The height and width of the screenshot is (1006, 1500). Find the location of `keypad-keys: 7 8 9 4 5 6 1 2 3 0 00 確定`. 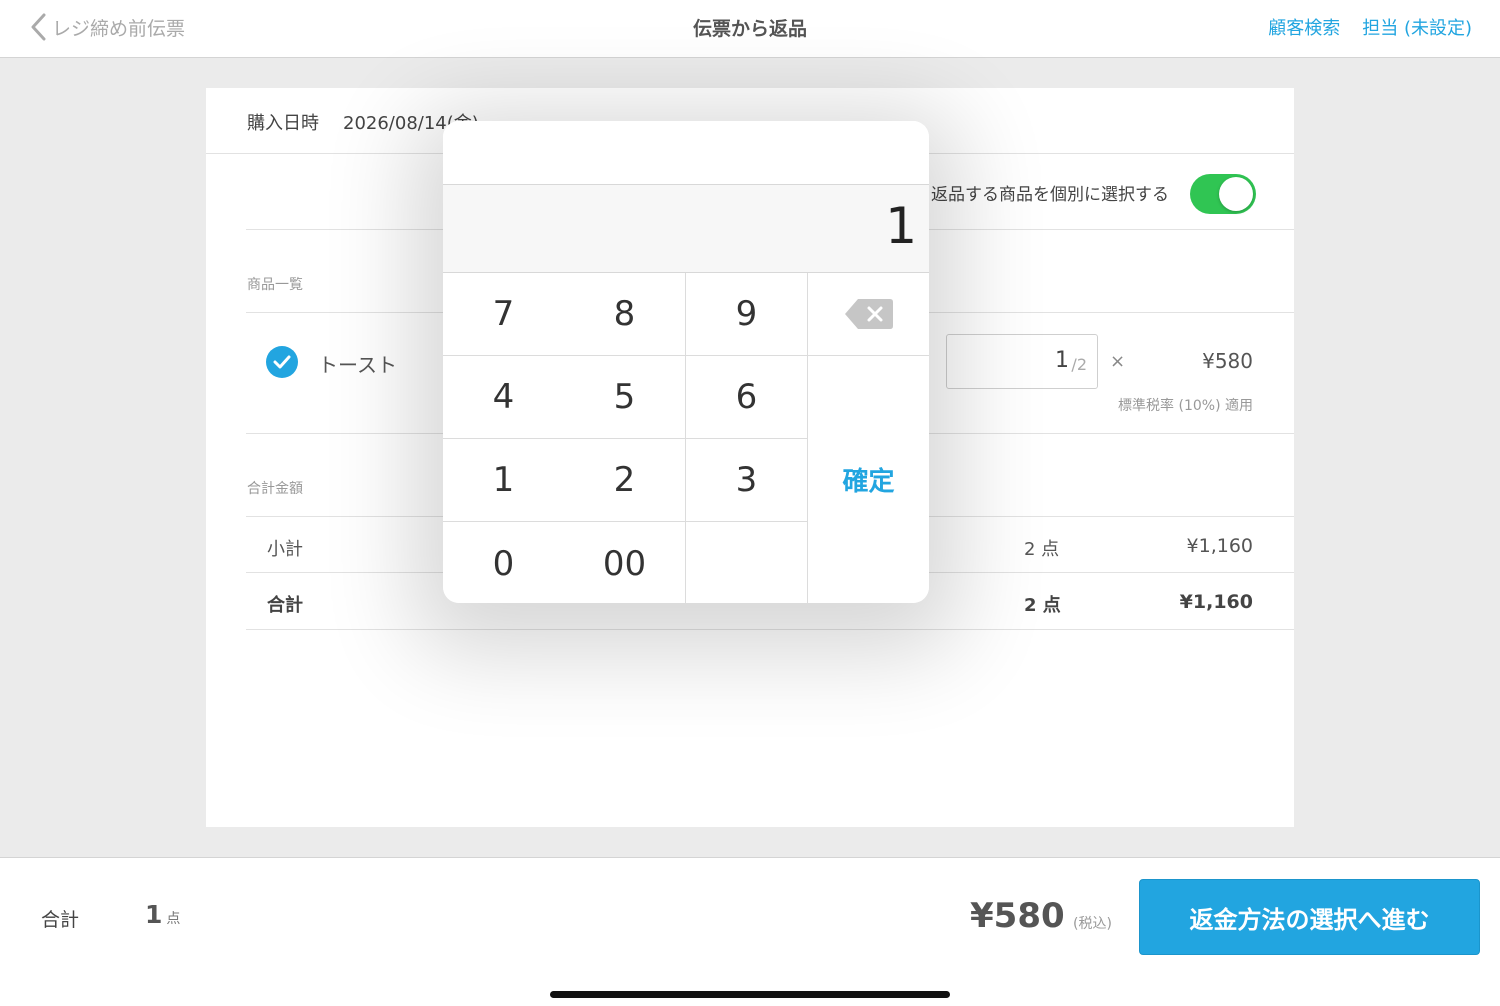

keypad-keys: 7 8 9 4 5 6 1 2 3 0 00 確定 is located at coordinates (686, 438).